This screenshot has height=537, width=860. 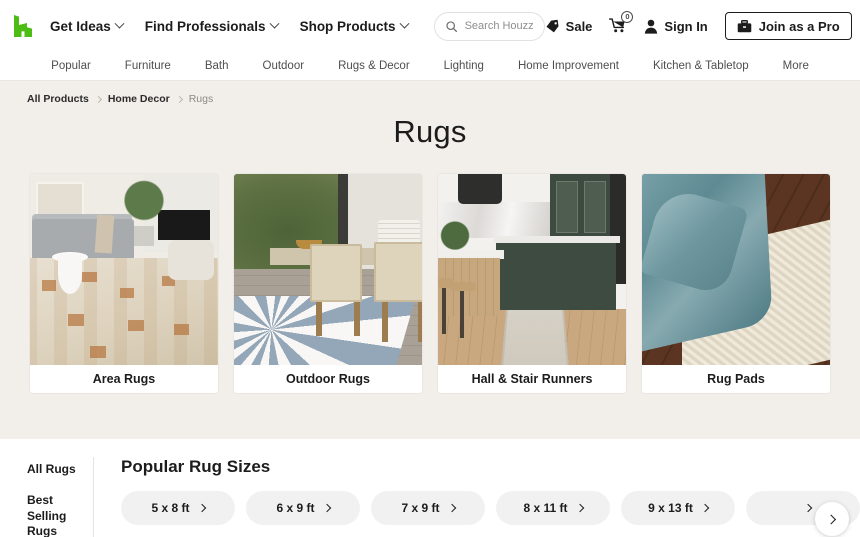 I want to click on search-icon, so click(x=451, y=26).